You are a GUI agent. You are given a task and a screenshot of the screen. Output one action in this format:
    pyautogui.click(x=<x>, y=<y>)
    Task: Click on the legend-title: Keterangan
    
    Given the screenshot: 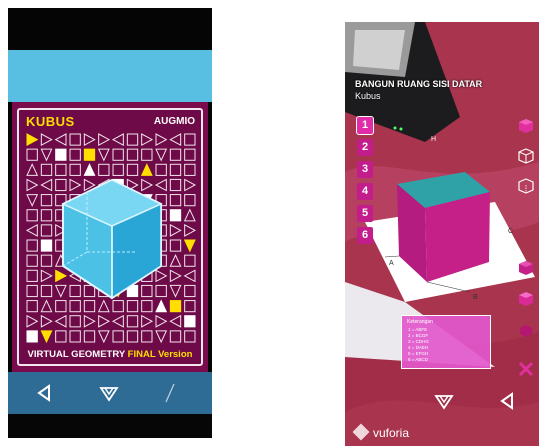 What is the action you would take?
    pyautogui.click(x=420, y=322)
    